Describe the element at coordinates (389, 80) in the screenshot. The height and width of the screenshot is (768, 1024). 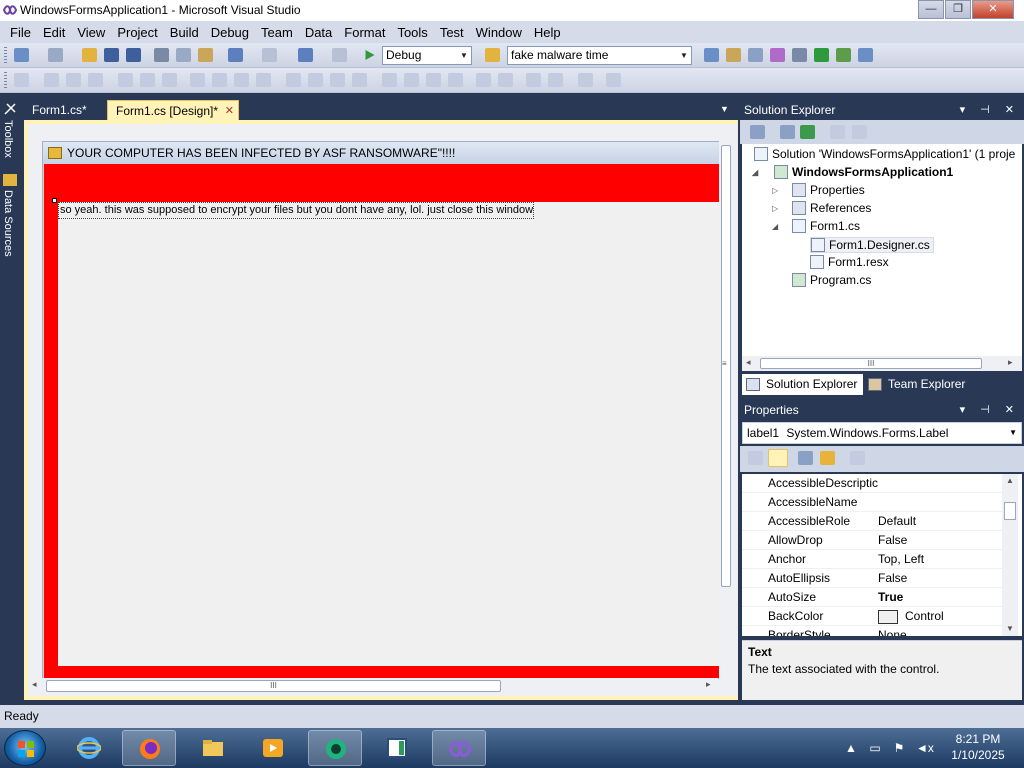
I see `vertical-spacing-icon` at that location.